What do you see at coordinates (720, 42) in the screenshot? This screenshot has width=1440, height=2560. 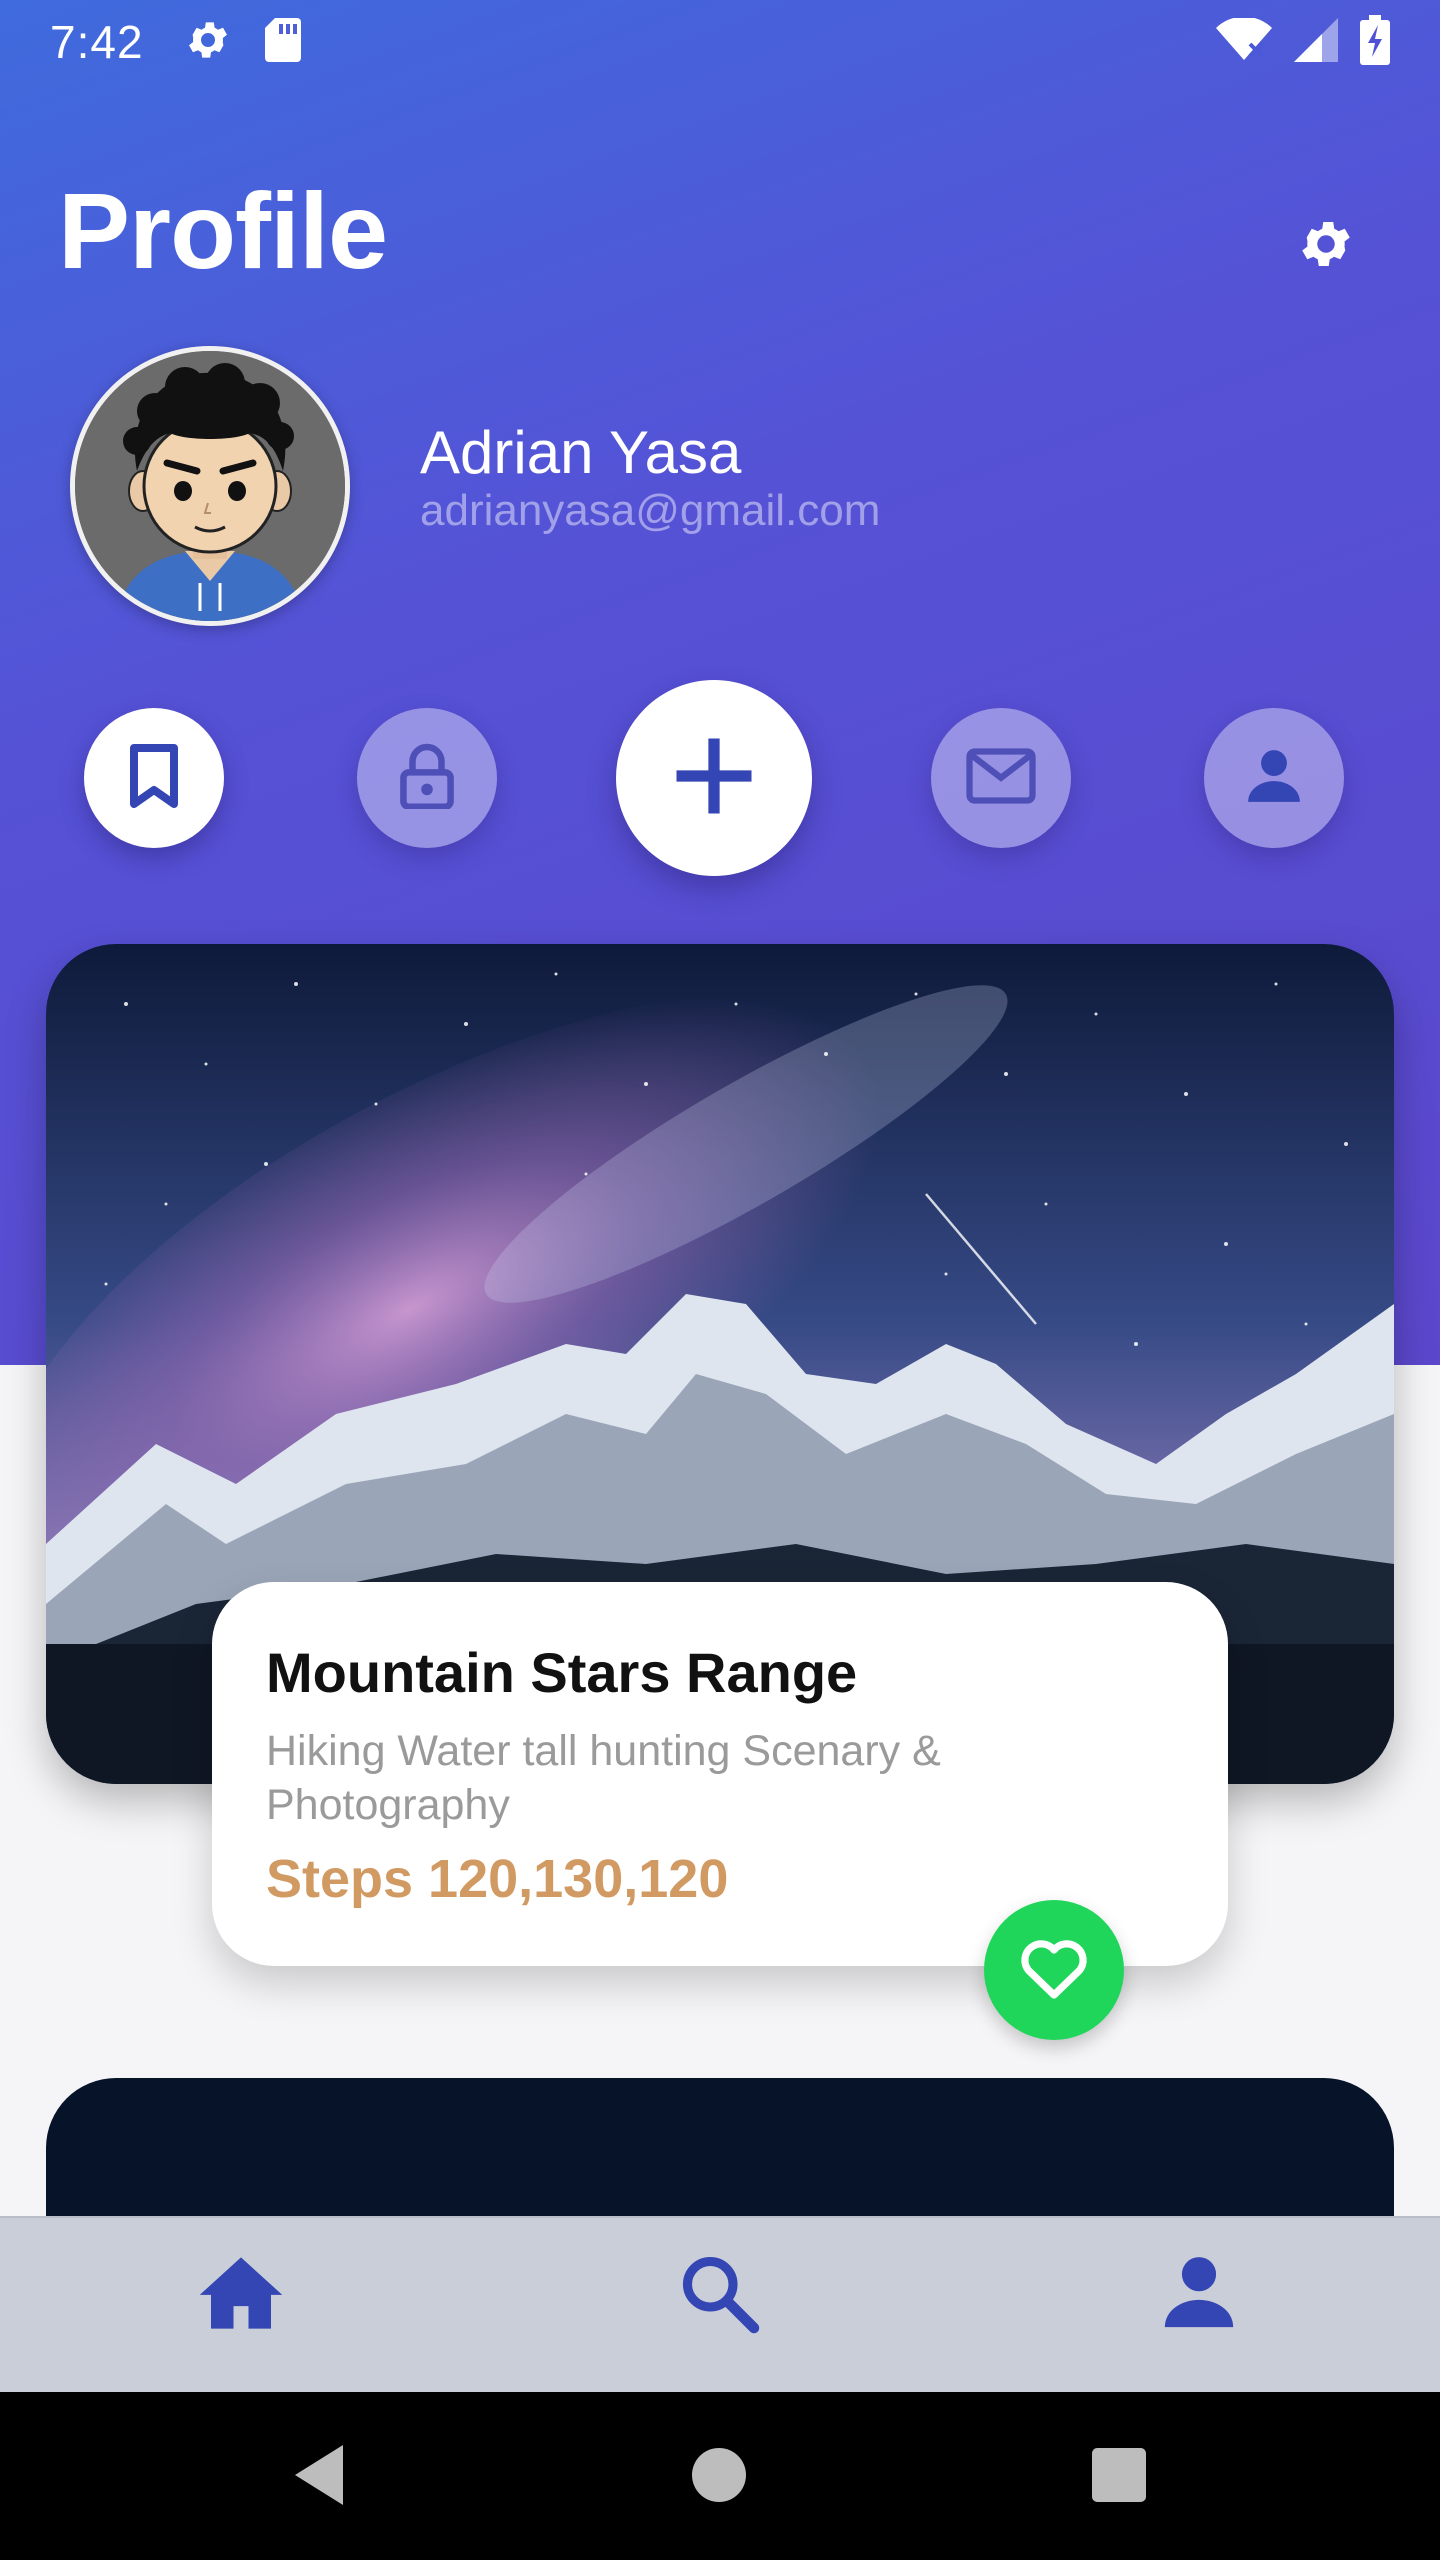 I see `status-bar: 7:42` at bounding box center [720, 42].